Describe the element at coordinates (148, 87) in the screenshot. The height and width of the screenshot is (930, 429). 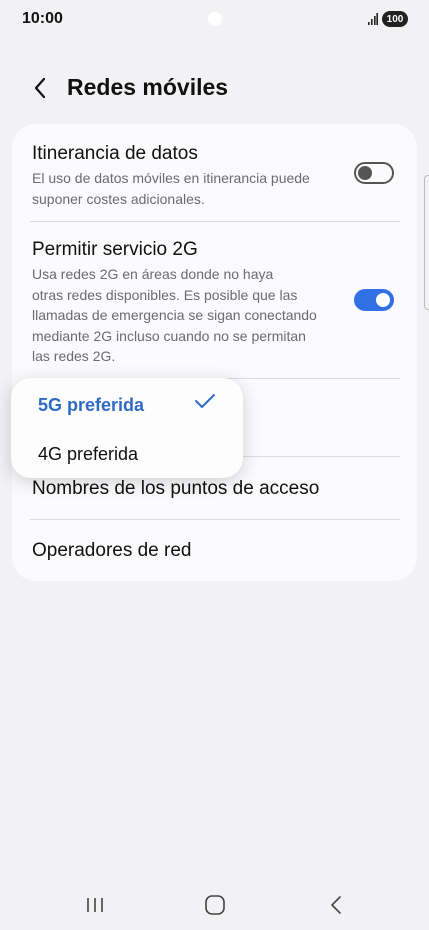
I see `page-title: Redes móviles` at that location.